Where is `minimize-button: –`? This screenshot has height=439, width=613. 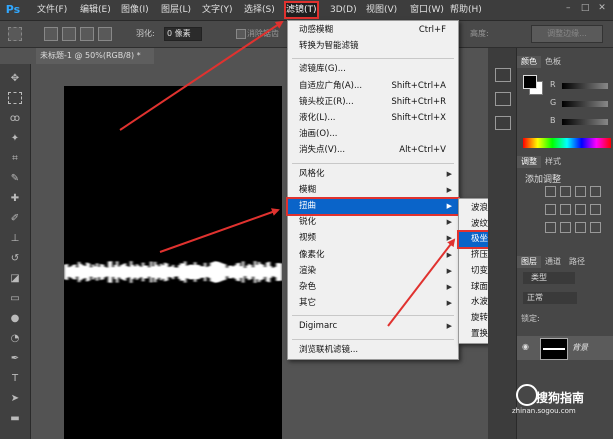
minimize-button: – is located at coordinates (568, 8).